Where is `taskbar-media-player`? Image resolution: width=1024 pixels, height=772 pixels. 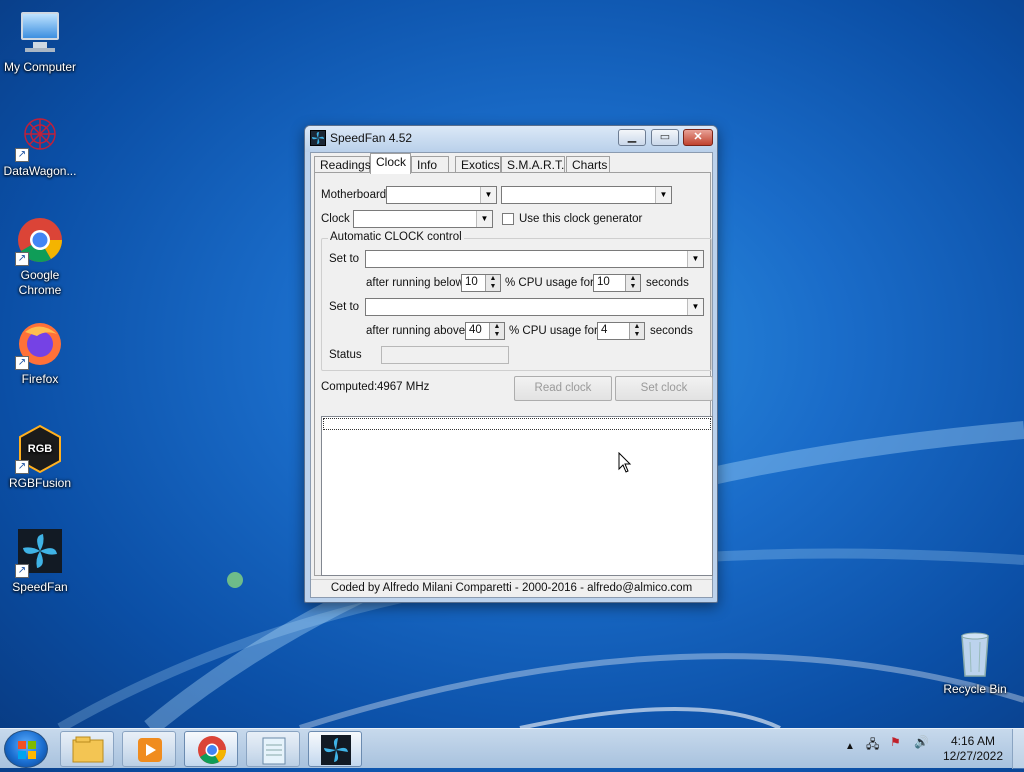
taskbar-media-player is located at coordinates (149, 749).